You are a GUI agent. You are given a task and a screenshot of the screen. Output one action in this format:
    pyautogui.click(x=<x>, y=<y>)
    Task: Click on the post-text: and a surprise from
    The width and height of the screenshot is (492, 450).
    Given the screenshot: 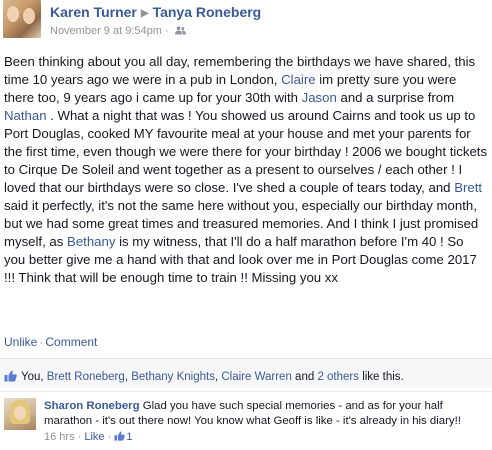 What is the action you would take?
    pyautogui.click(x=395, y=97)
    